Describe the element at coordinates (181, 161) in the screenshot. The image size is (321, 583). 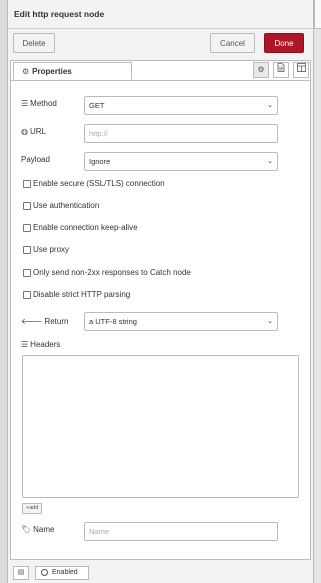
I see `payload-select: Ignore ⌄` at that location.